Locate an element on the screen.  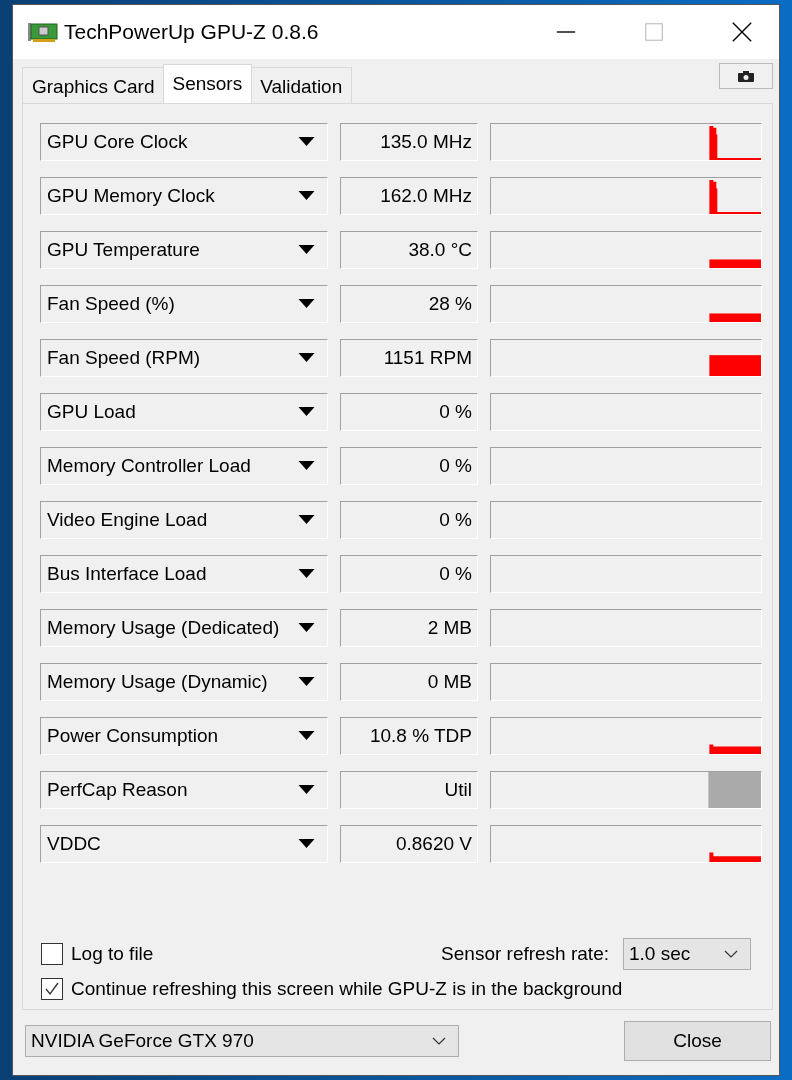
sensor-dropdown: Memory Usage (Dedicated) is located at coordinates (184, 628).